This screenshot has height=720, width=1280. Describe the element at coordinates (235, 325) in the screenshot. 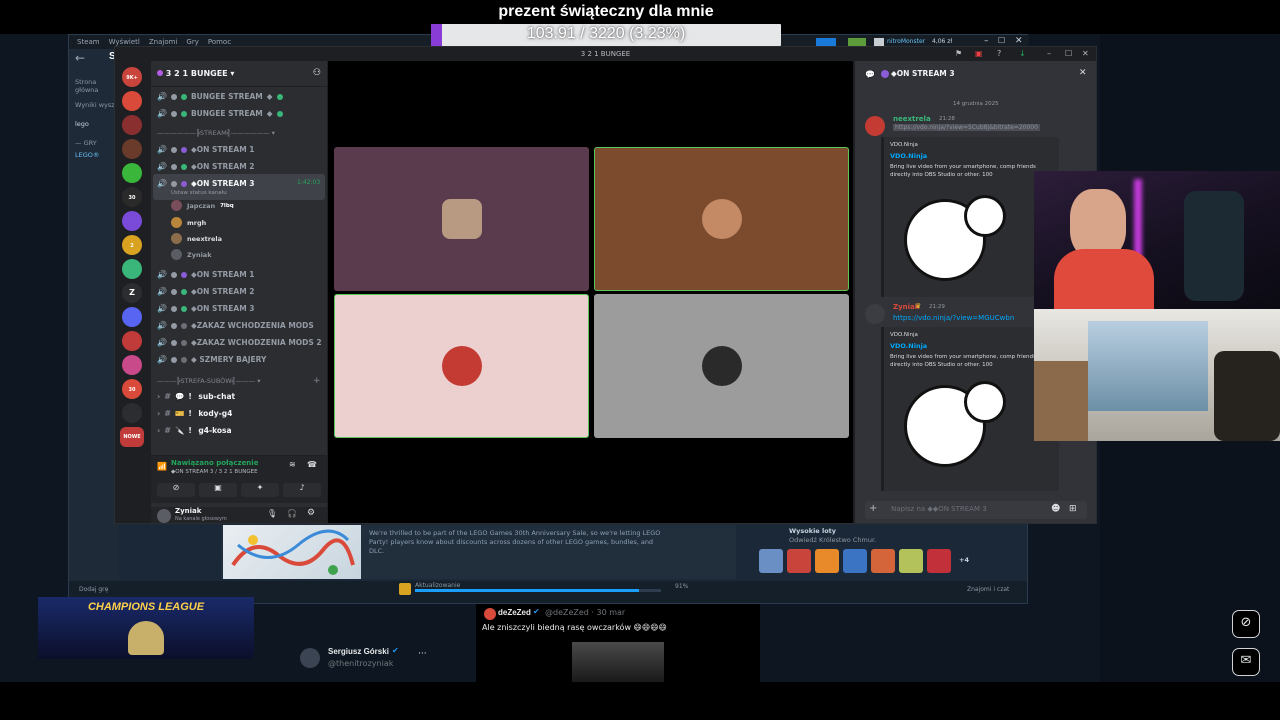

I see `channel-zakaz-1: 🔊 ◆ZAKAZ WCHODZENIA MODS` at that location.